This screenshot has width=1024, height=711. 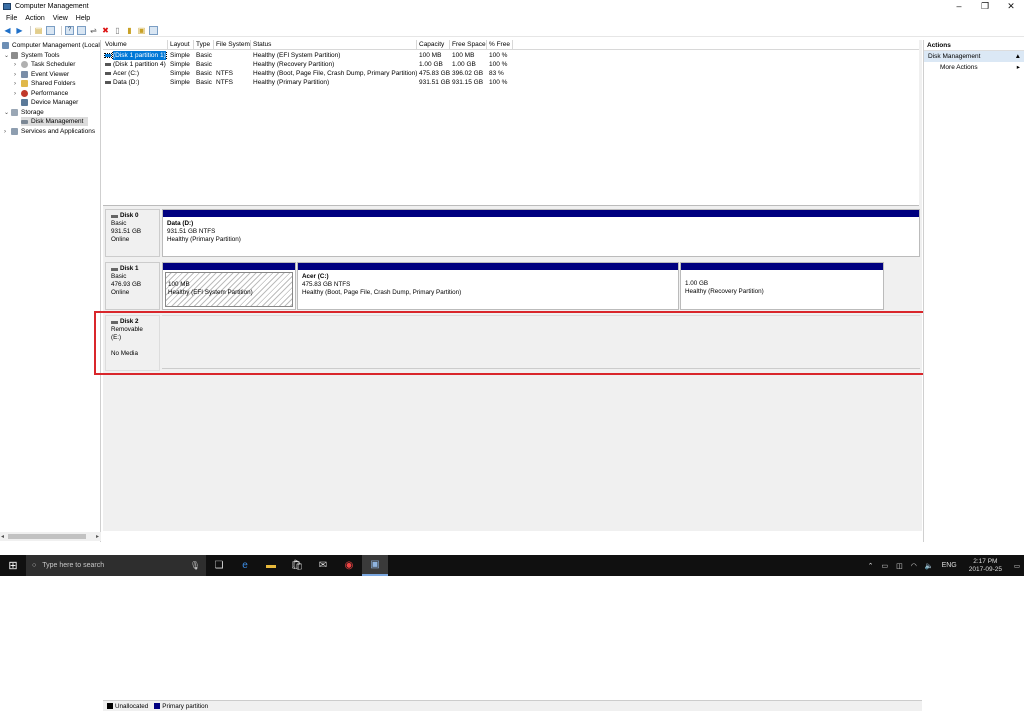 I want to click on menu-view: View, so click(x=60, y=18).